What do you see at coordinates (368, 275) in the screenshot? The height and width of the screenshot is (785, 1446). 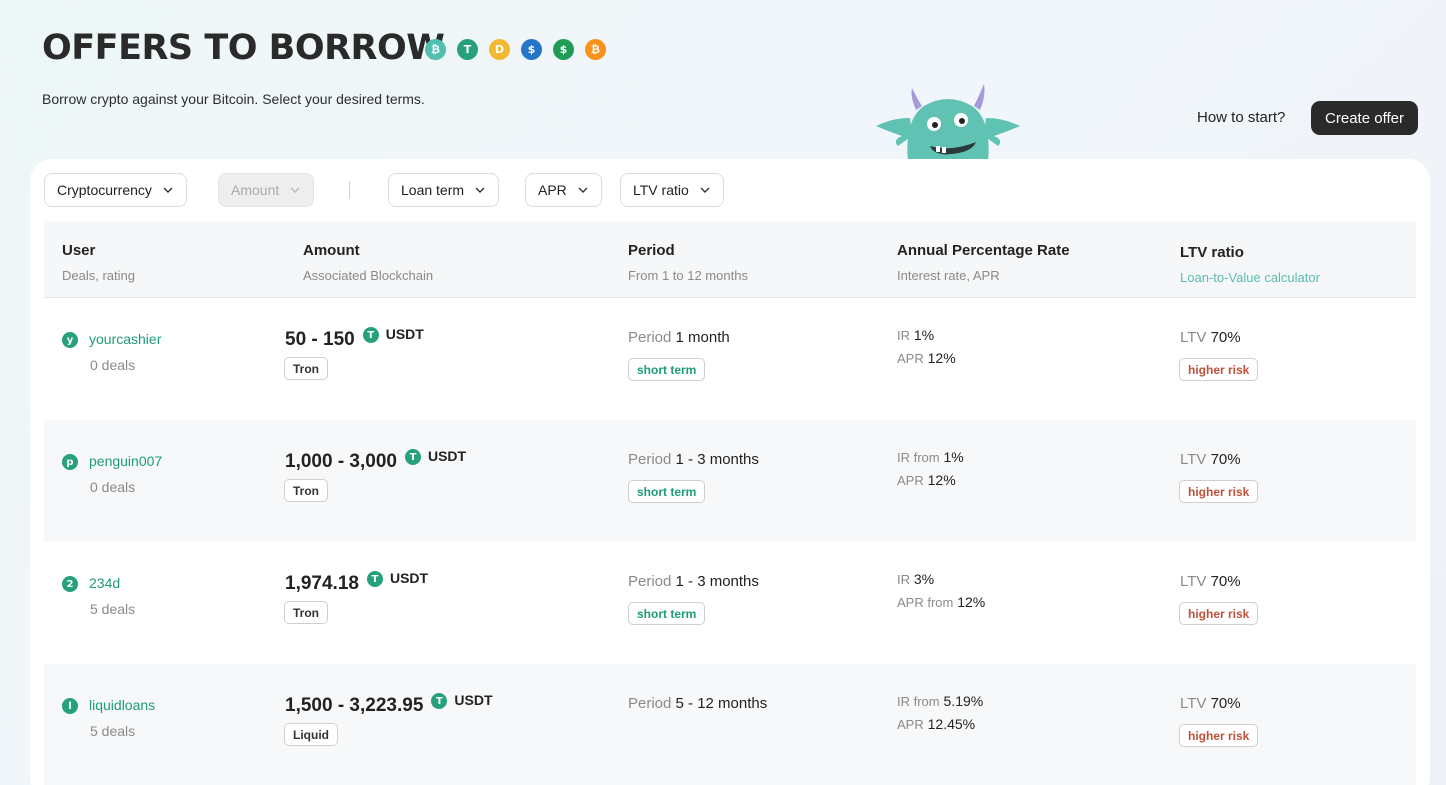 I see `column-subtitle: Associated Blockchain` at bounding box center [368, 275].